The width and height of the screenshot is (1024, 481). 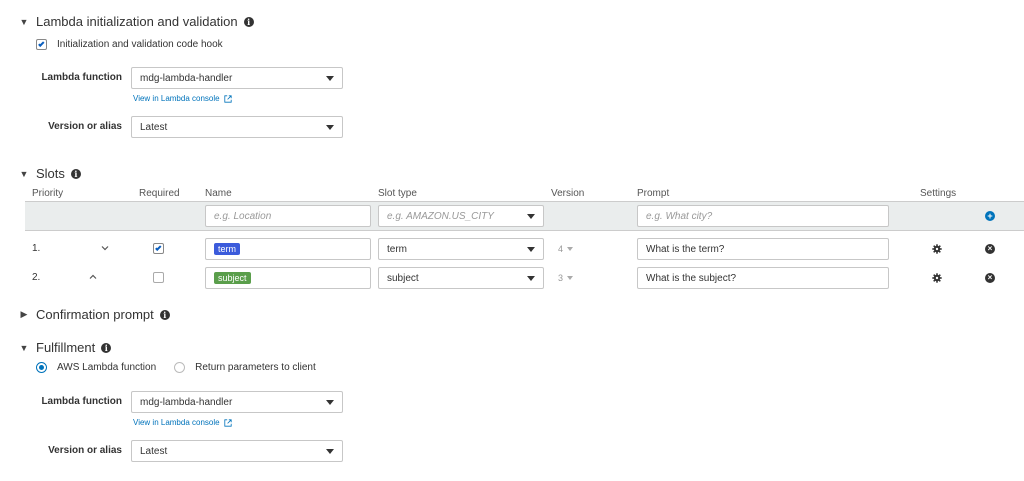 What do you see at coordinates (186, 402) in the screenshot?
I see `fulfillment-lambda-function-value: mdg-lambda-handler` at bounding box center [186, 402].